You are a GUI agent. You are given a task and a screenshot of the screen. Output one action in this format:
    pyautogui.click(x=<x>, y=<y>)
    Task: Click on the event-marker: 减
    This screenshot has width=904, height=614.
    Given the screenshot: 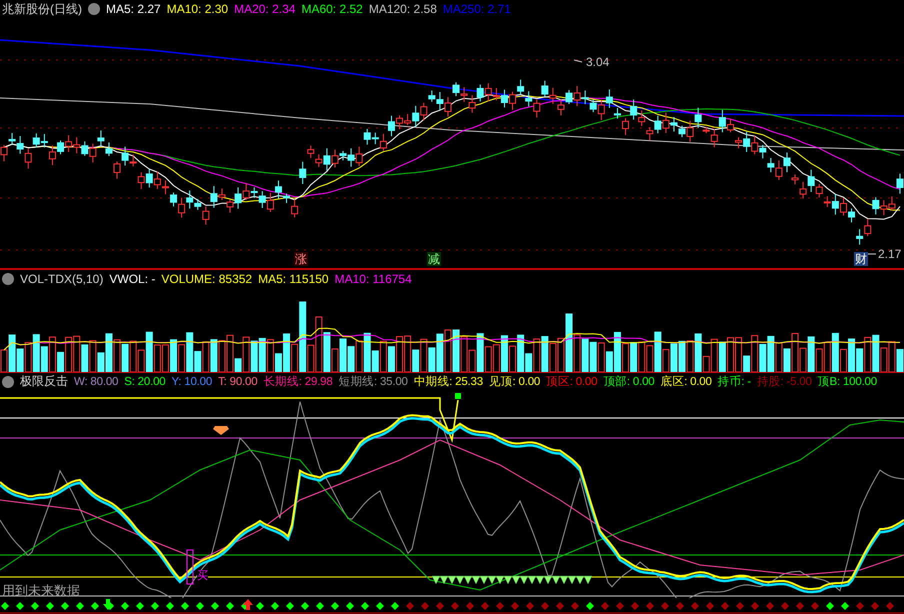 What is the action you would take?
    pyautogui.click(x=434, y=259)
    